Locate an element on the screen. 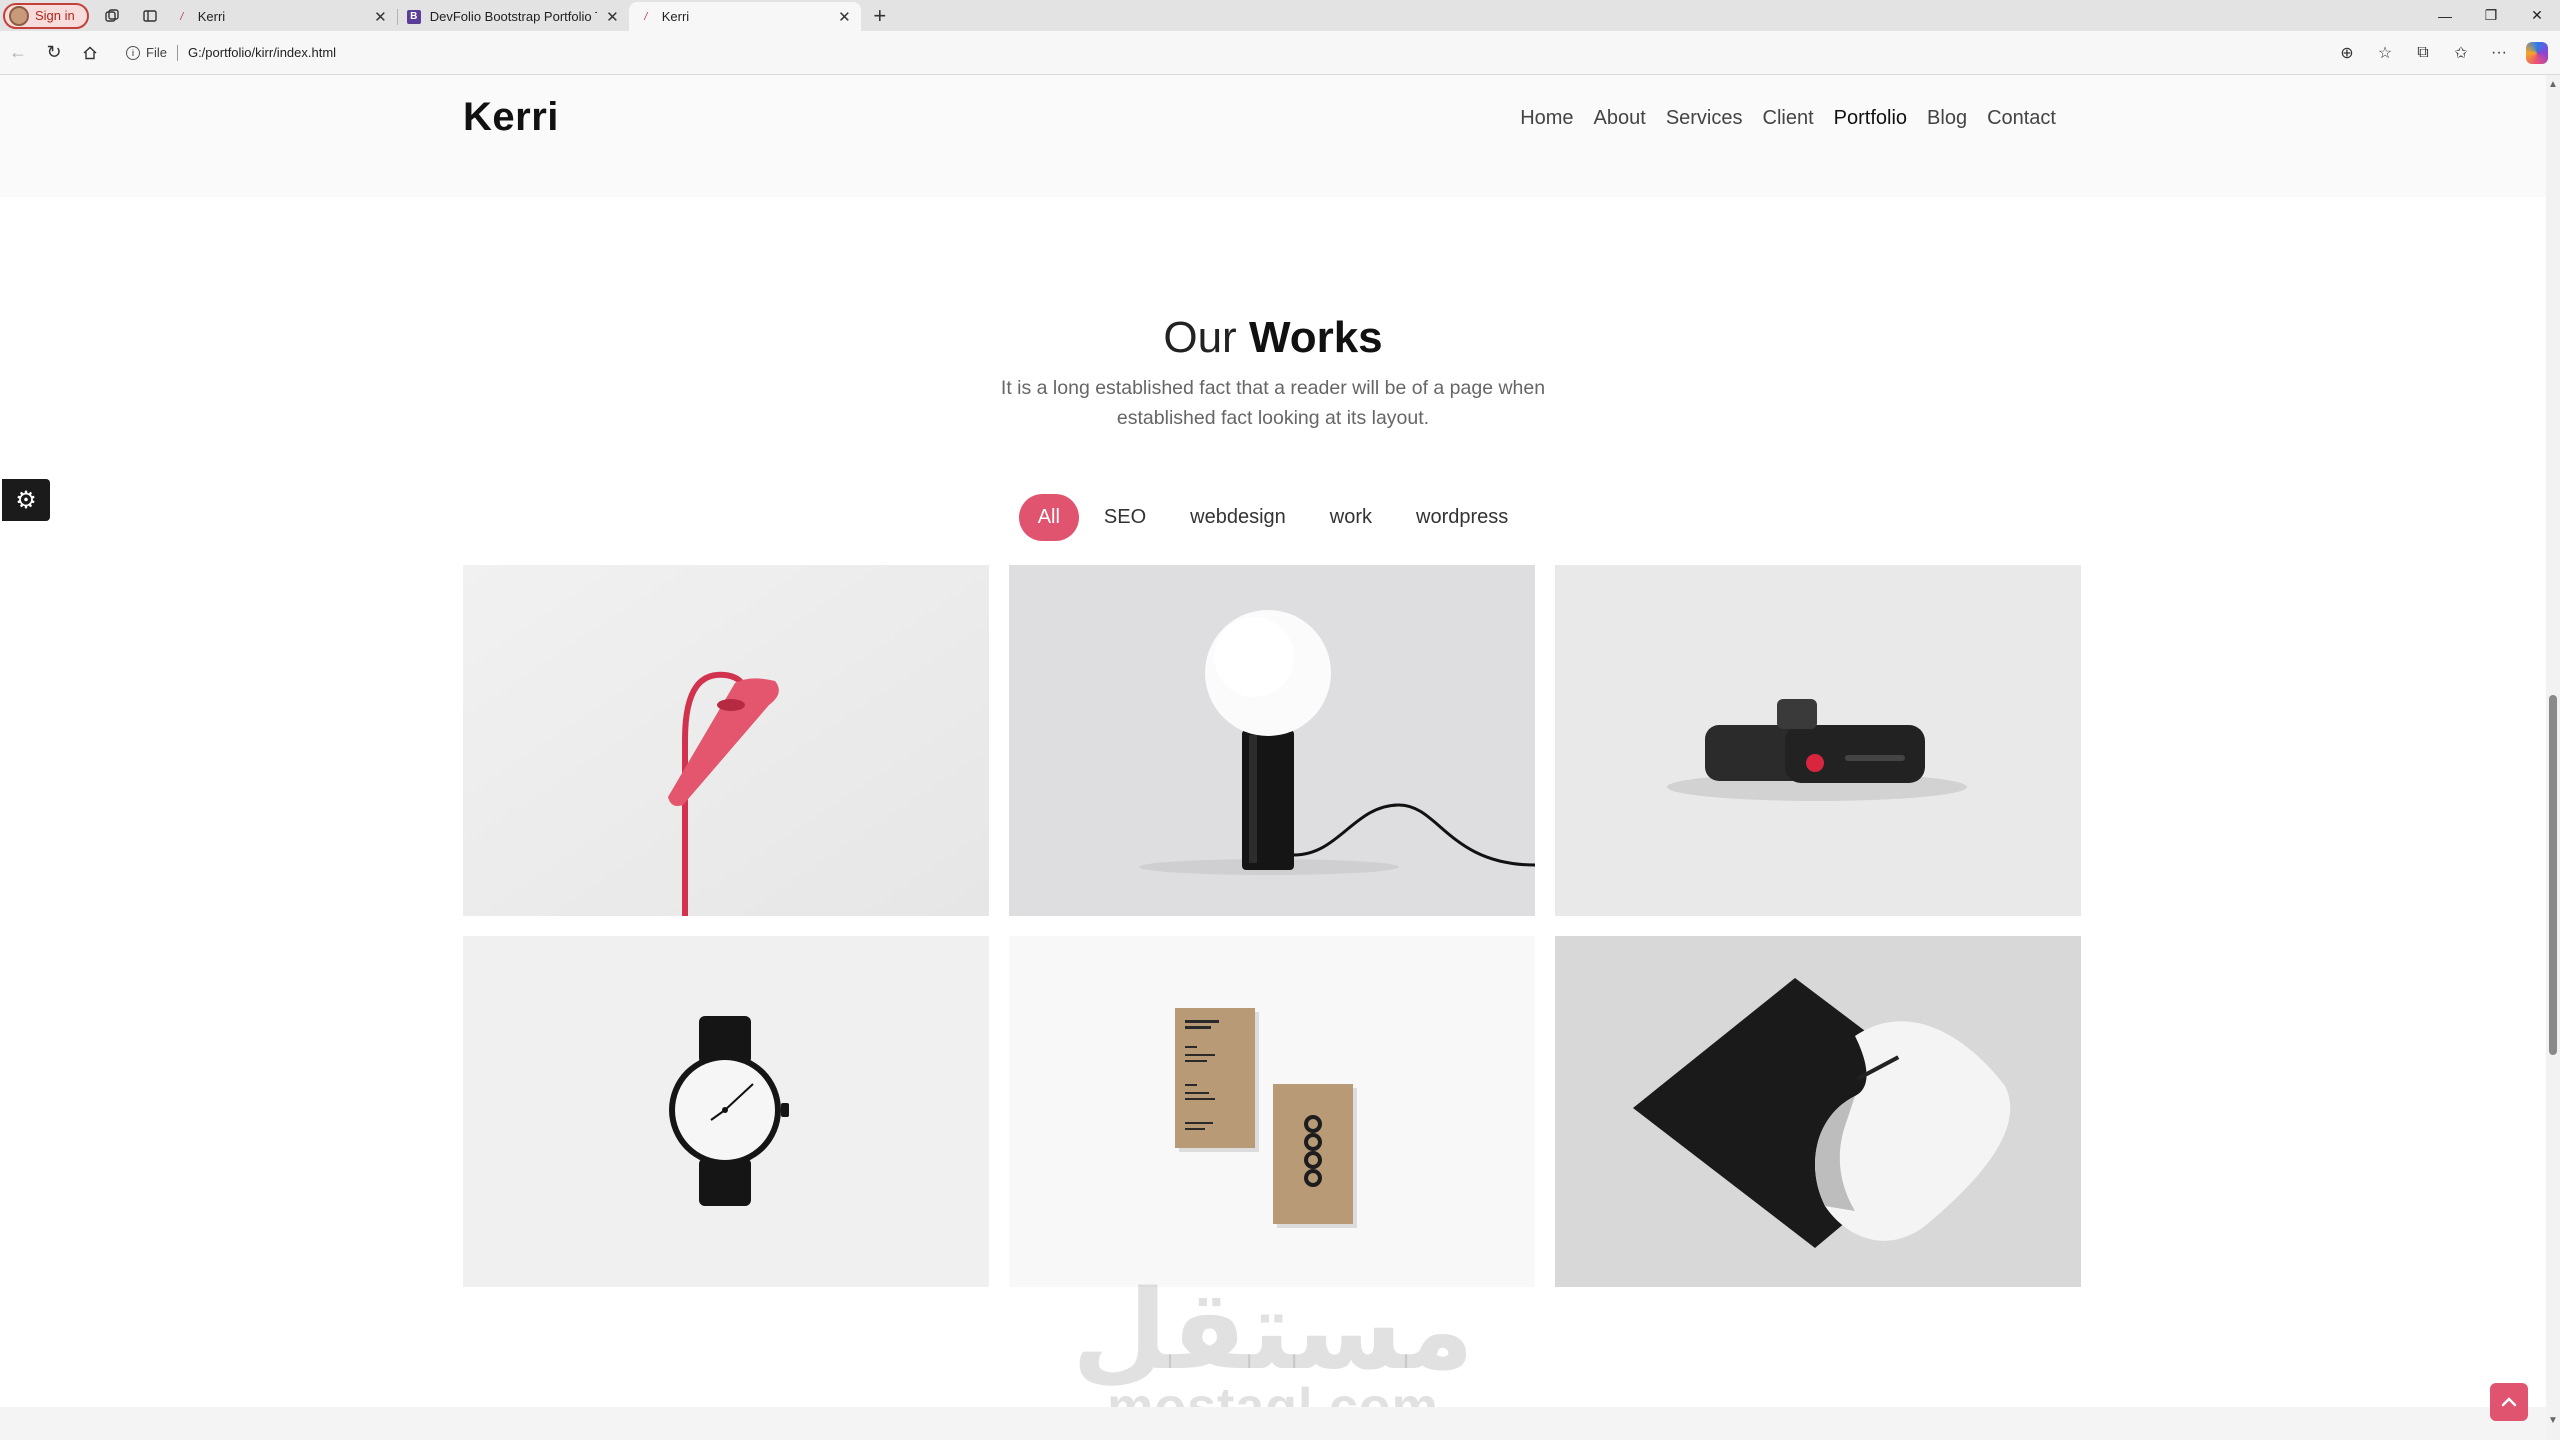 The height and width of the screenshot is (1440, 2560). window-controls: — ❐ ✕ is located at coordinates (2491, 15).